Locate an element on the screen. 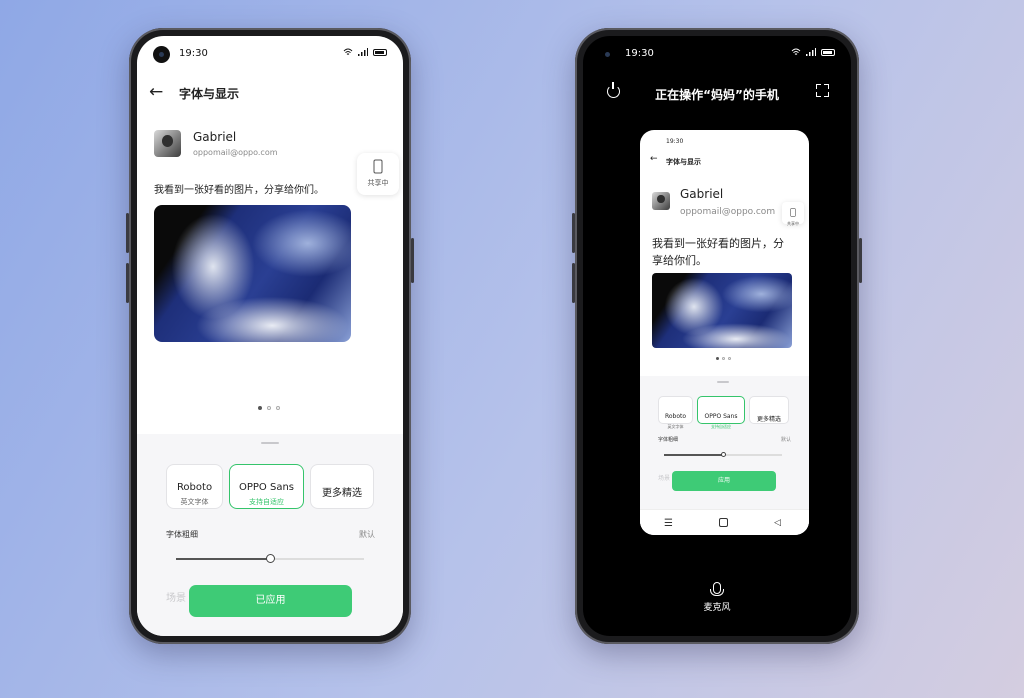 The width and height of the screenshot is (1024, 698). mini-share-label: 共享中 is located at coordinates (793, 223).